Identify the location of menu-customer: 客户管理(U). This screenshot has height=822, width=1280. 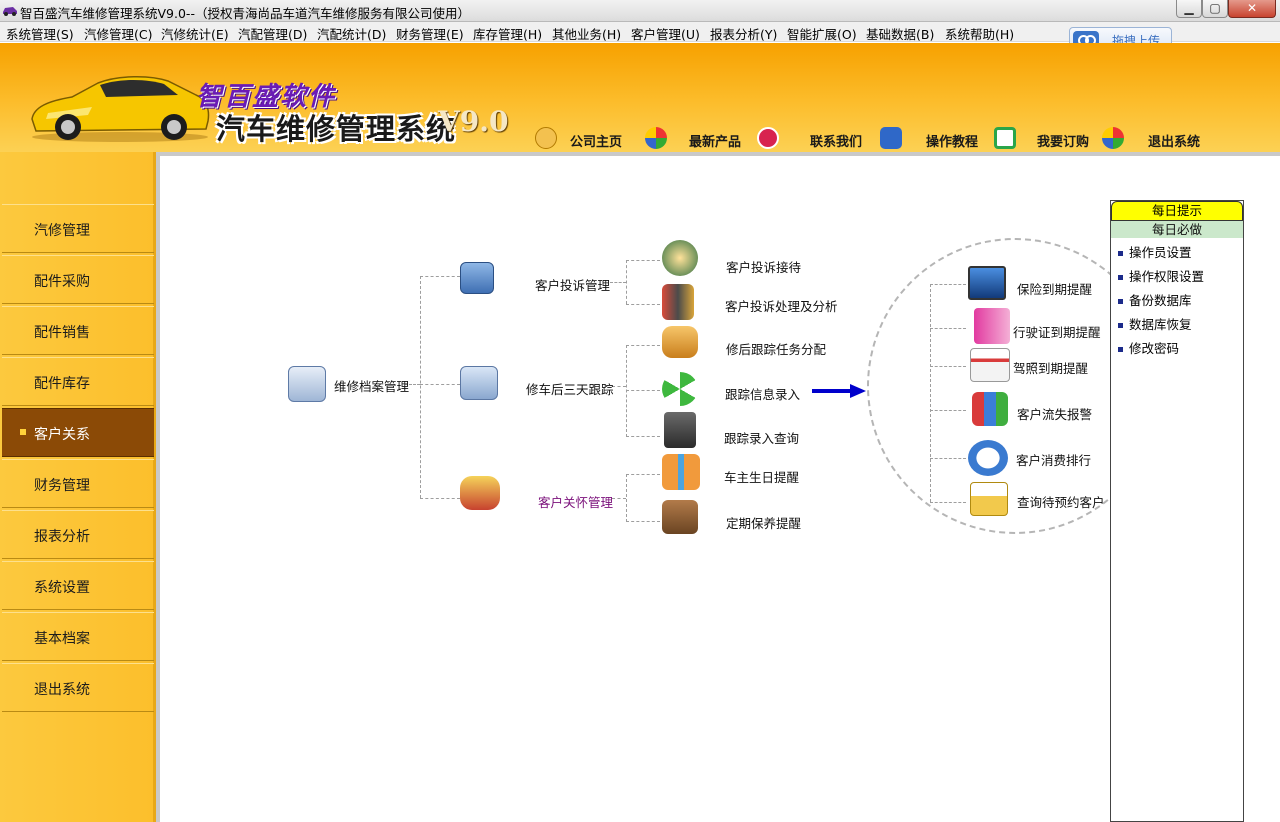
(665, 33).